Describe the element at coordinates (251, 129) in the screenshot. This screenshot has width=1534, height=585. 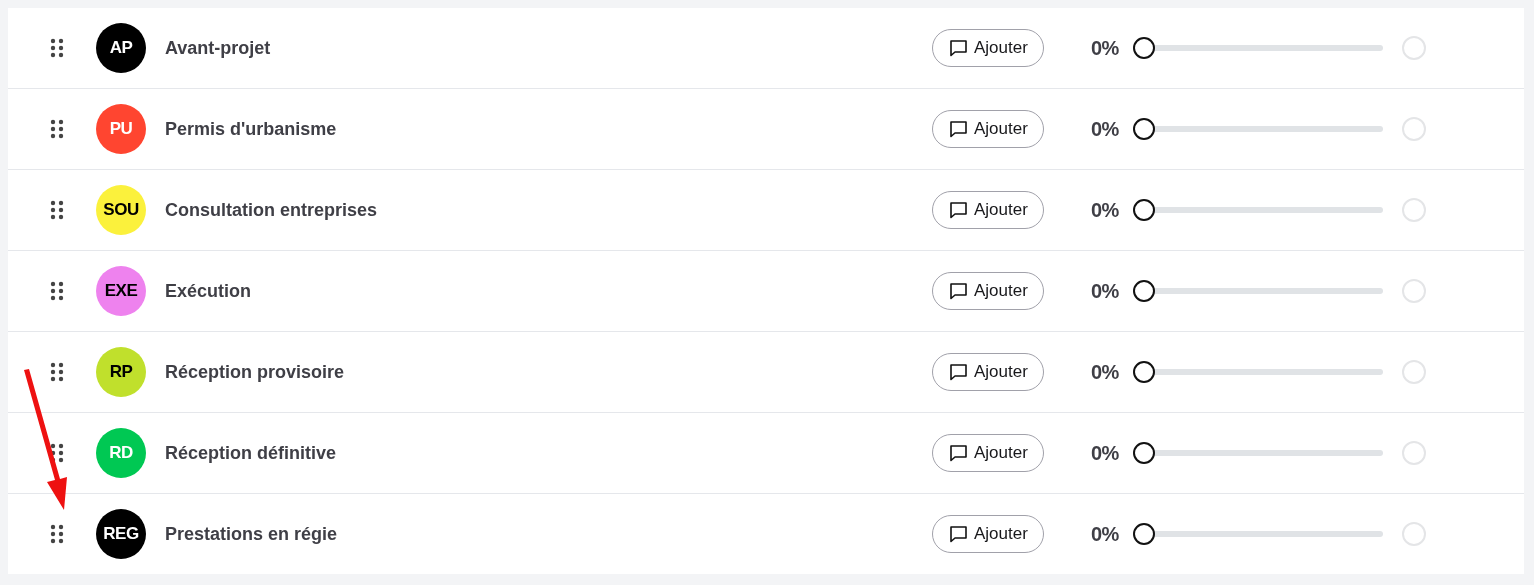
I see `phase-name: Permis d'urbanisme` at that location.